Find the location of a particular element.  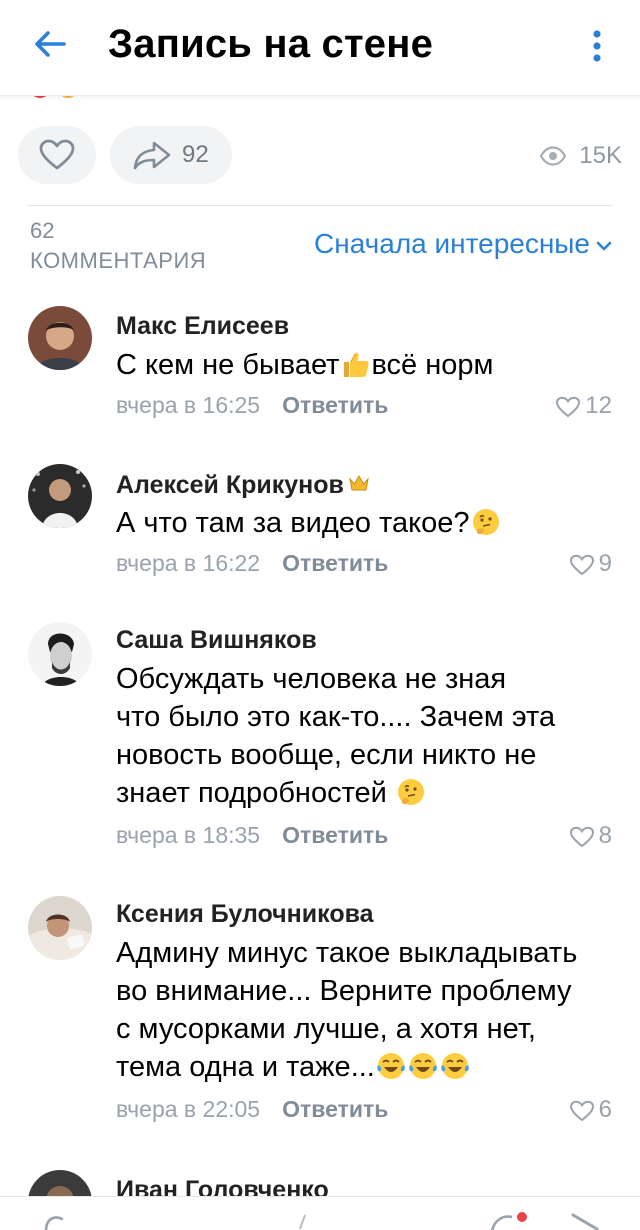

comment-time: вчера в 16:25 is located at coordinates (188, 405).